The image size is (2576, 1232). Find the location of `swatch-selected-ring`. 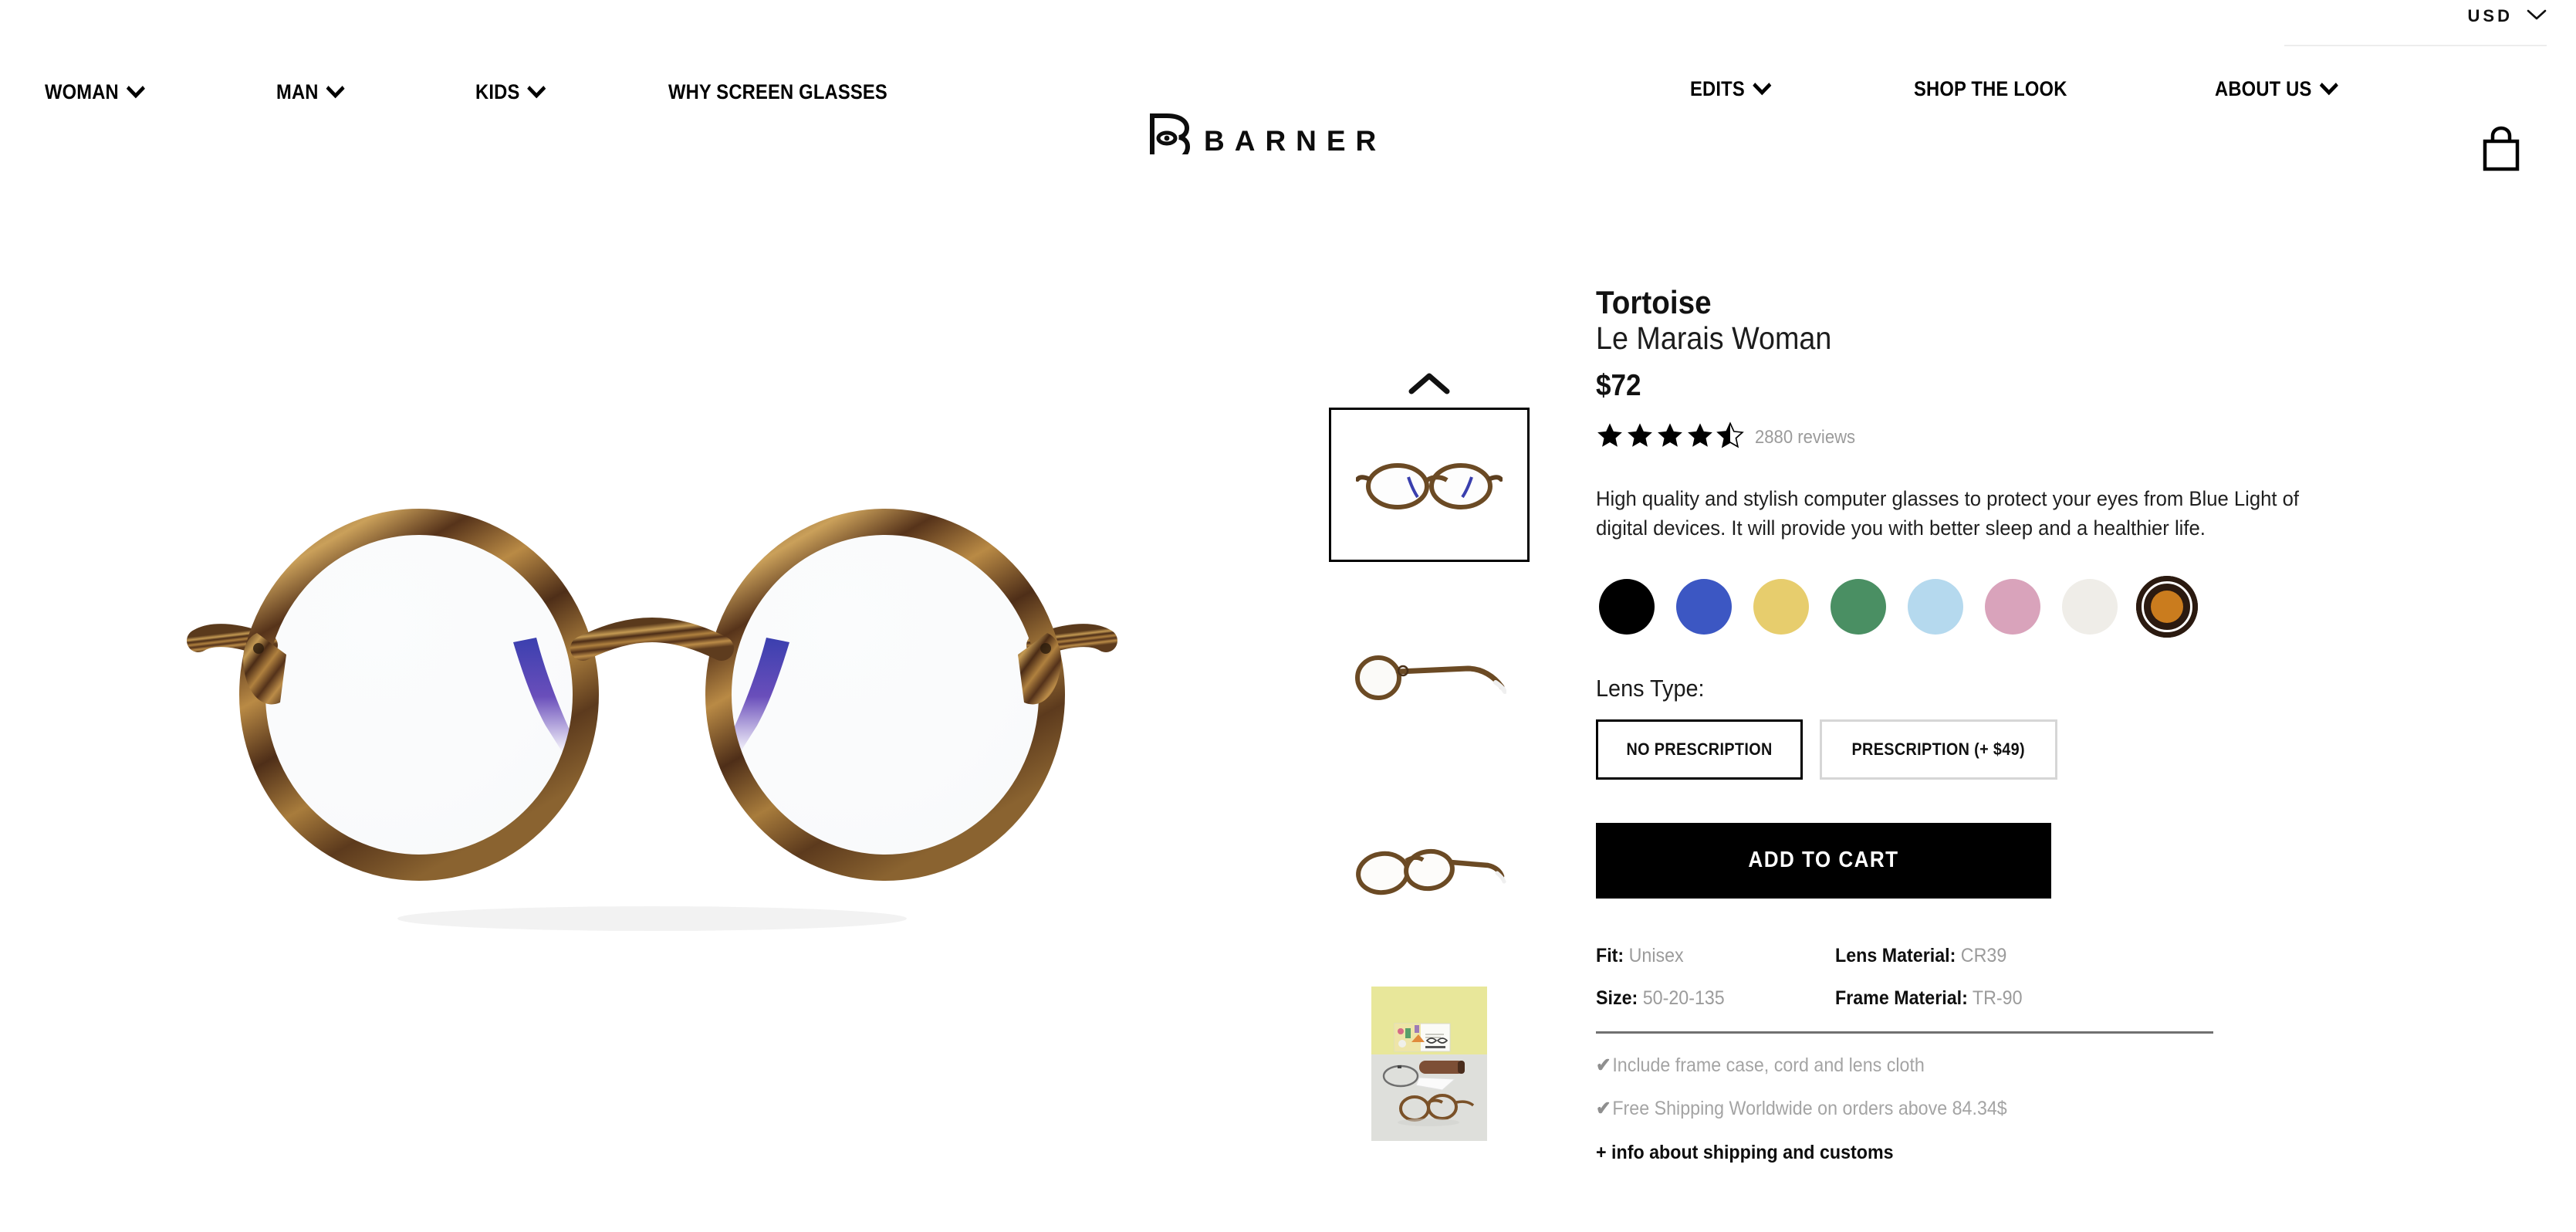

swatch-selected-ring is located at coordinates (2167, 606).